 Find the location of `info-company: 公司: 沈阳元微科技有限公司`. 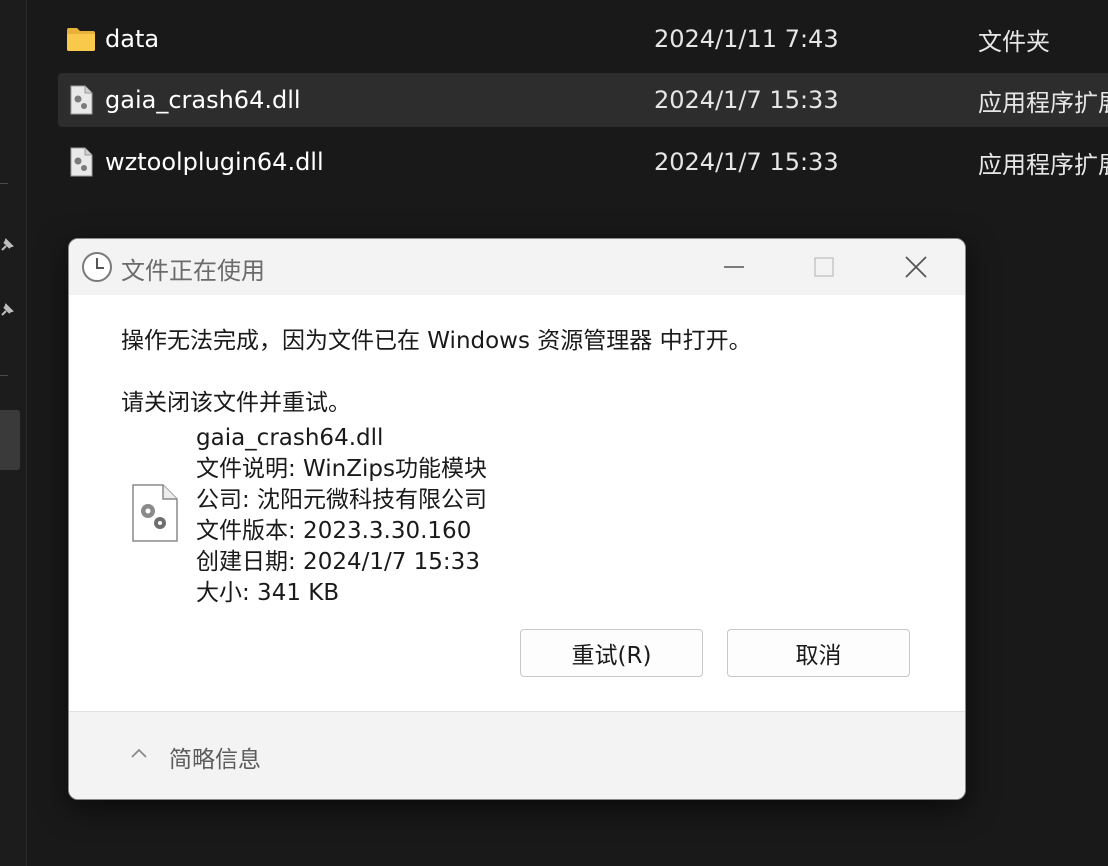

info-company: 公司: 沈阳元微科技有限公司 is located at coordinates (342, 500).